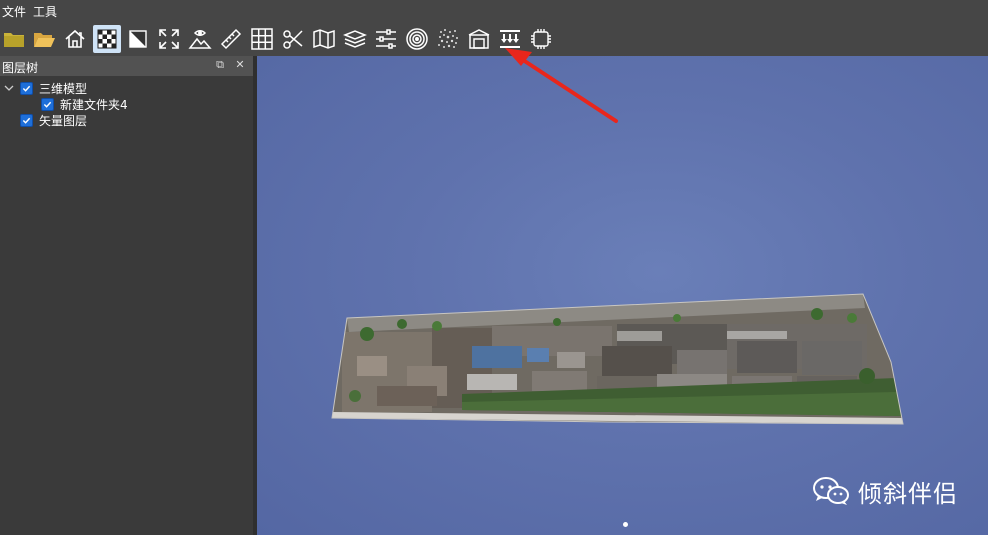 The height and width of the screenshot is (535, 988). Describe the element at coordinates (45, 11) in the screenshot. I see `menu-tools: 工具` at that location.